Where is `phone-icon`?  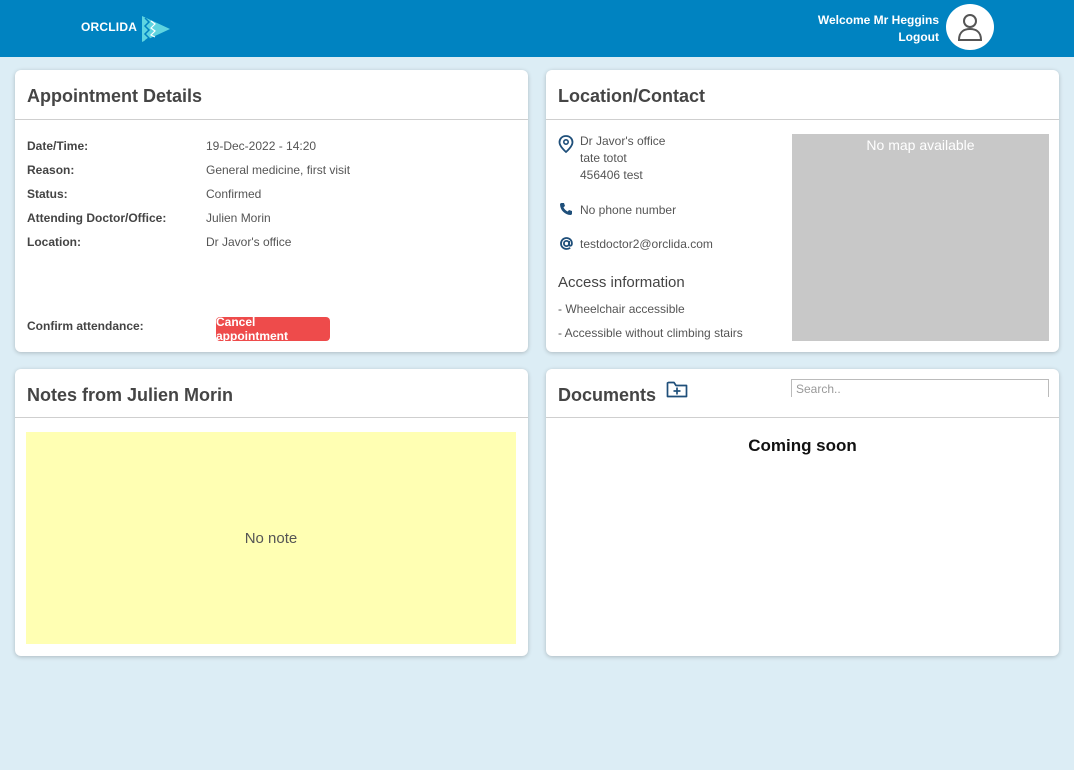 phone-icon is located at coordinates (566, 211).